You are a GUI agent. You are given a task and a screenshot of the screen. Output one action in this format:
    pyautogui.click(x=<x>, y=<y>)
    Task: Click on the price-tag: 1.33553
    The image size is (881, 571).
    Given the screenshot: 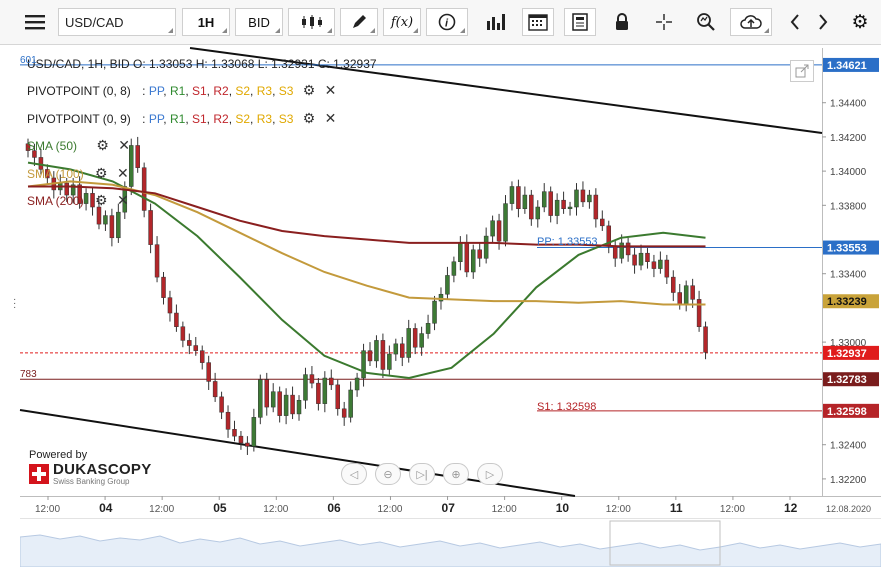 What is the action you would take?
    pyautogui.click(x=847, y=249)
    